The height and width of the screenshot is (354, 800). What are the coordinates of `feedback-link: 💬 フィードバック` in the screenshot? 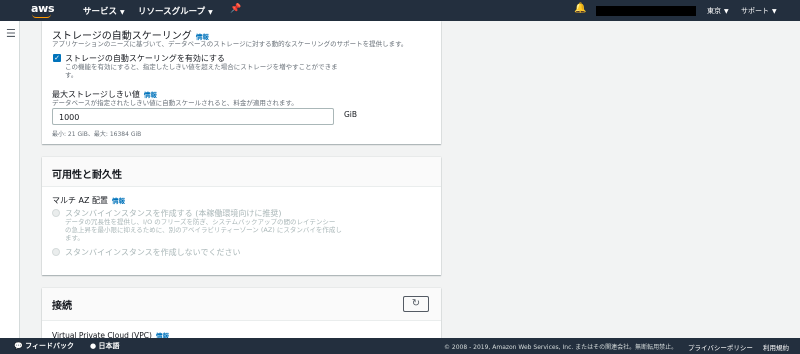 It's located at (44, 346).